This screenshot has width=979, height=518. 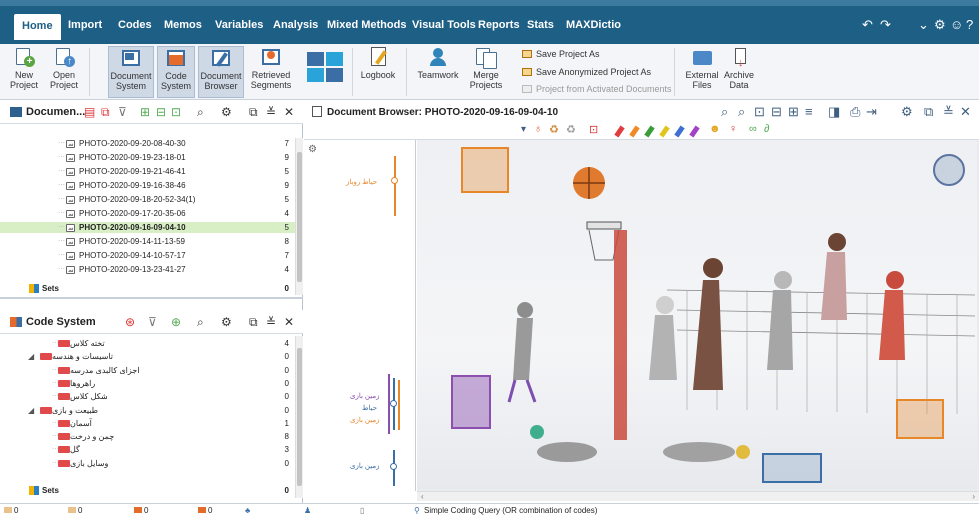 What do you see at coordinates (147, 171) in the screenshot?
I see `document-row: ⋯ PHOTO-2020-09-19-21-46-41 5` at bounding box center [147, 171].